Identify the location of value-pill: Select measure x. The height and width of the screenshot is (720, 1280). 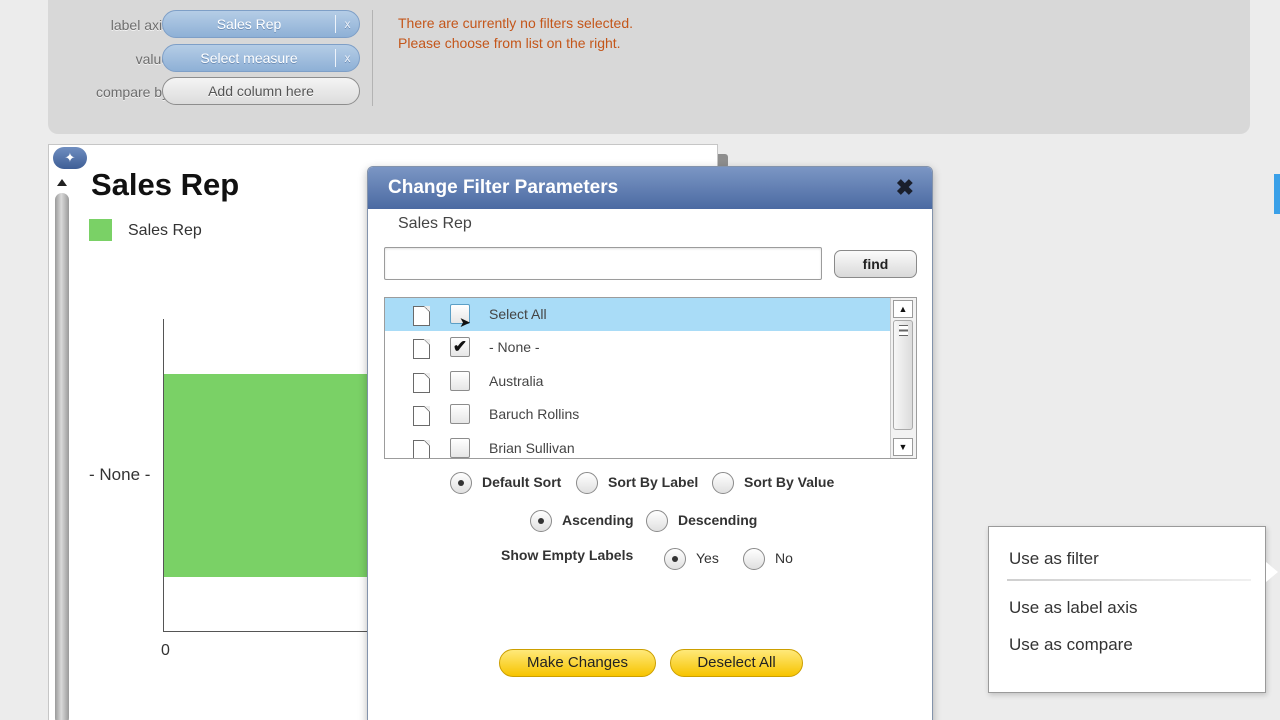
(261, 58).